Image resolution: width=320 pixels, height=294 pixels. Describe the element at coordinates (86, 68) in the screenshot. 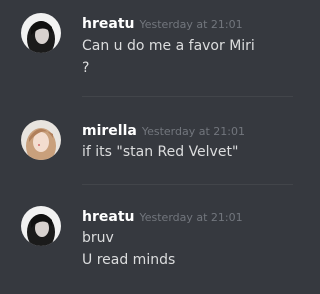

I see `message-text: ?` at that location.